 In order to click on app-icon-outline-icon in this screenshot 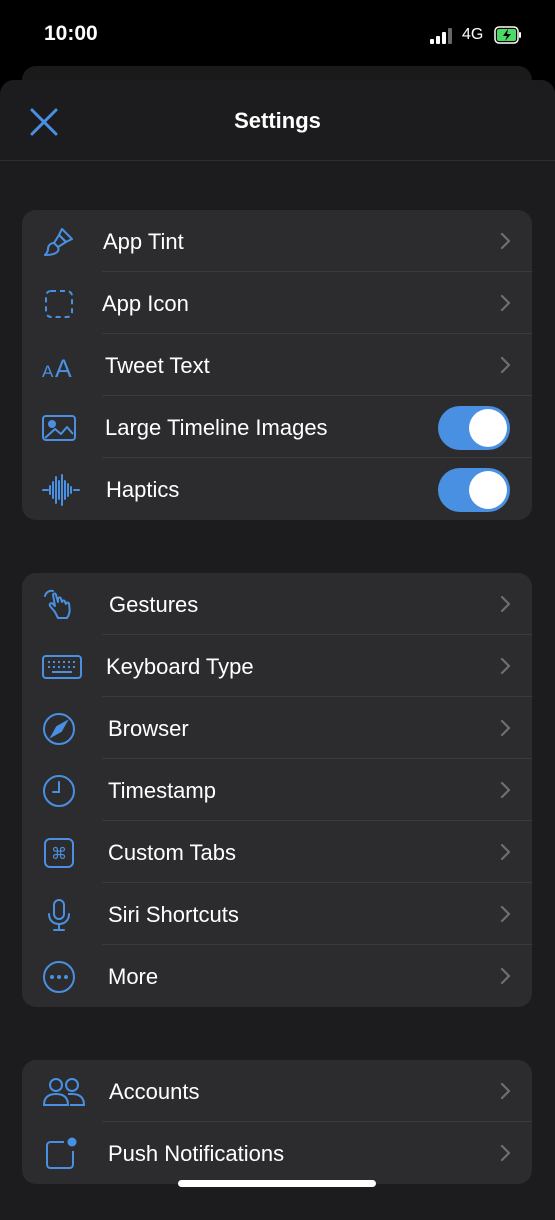, I will do `click(59, 304)`.